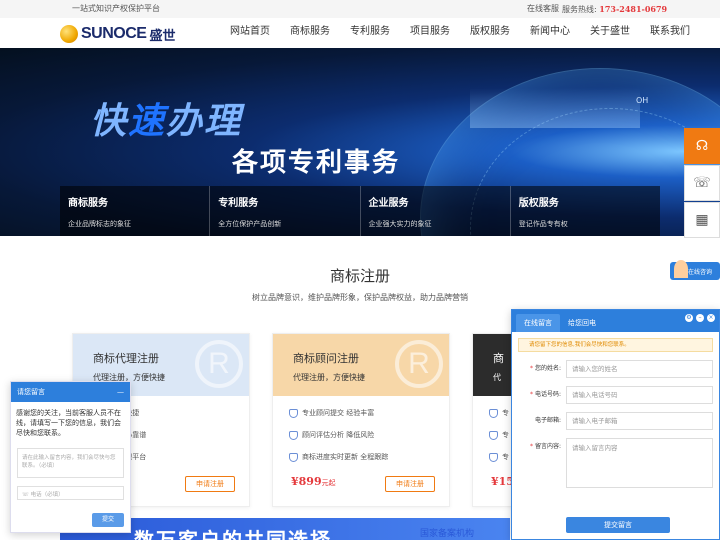 This screenshot has height=540, width=720. Describe the element at coordinates (360, 9) in the screenshot. I see `top-bar: 一站式知识产权保护平台 在线客服 服务热线: 173-2481-0679` at that location.